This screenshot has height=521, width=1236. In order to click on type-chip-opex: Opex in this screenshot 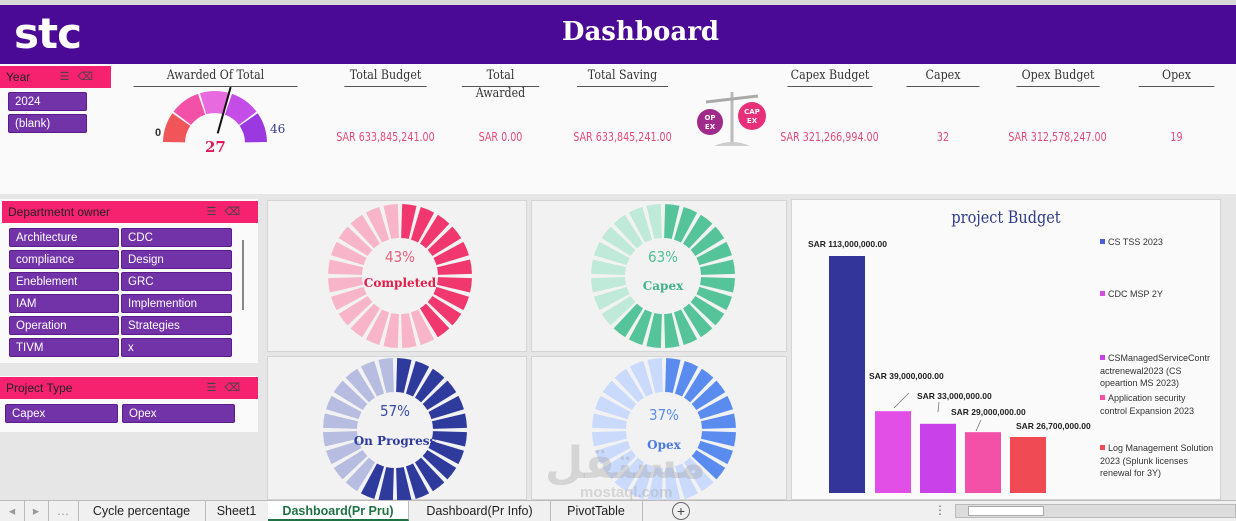, I will do `click(178, 413)`.